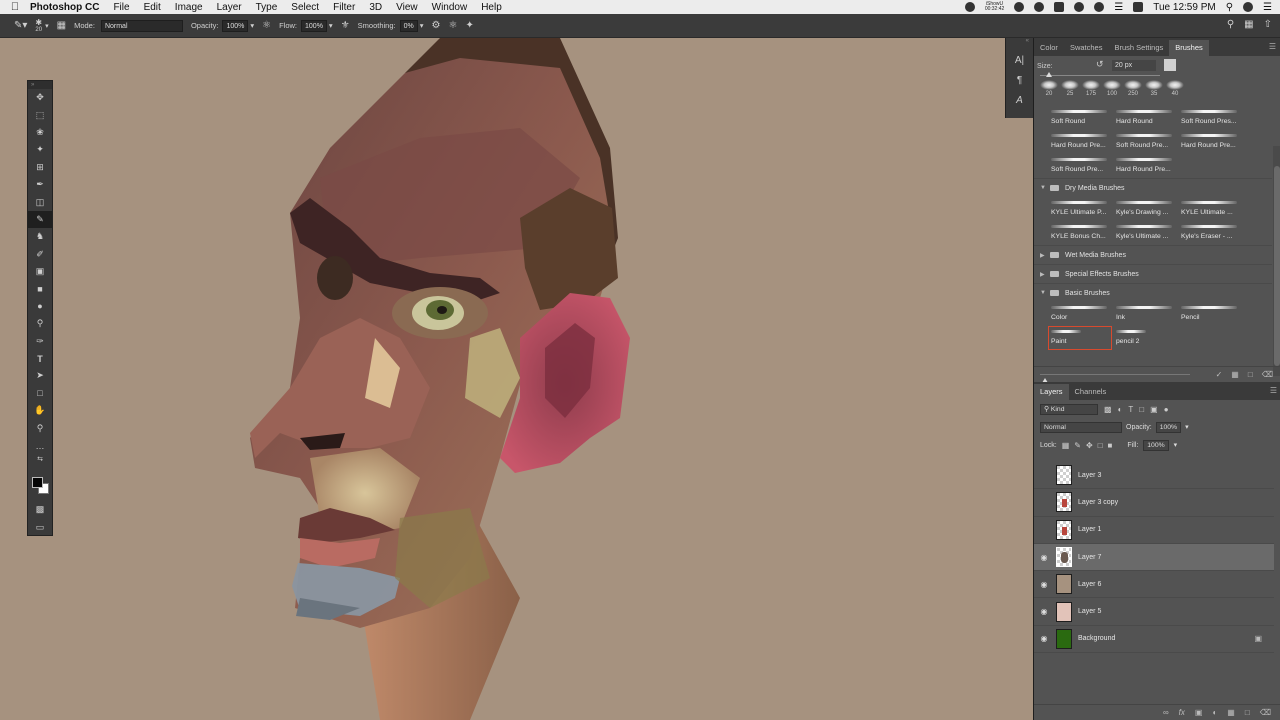 This screenshot has width=1280, height=720. Describe the element at coordinates (40, 254) in the screenshot. I see `history-brush-tool-icon: ✐` at that location.